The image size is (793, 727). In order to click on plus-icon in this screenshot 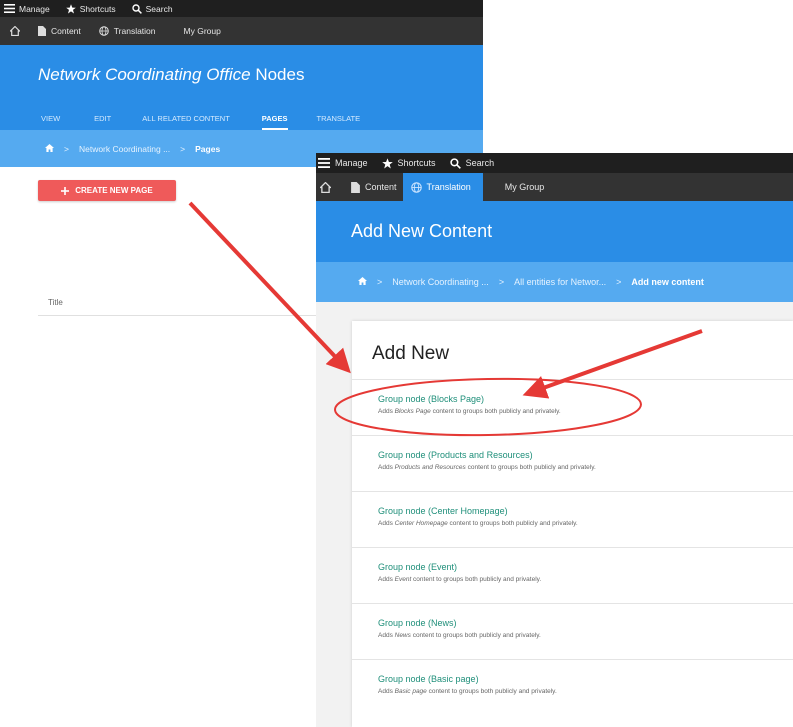, I will do `click(65, 190)`.